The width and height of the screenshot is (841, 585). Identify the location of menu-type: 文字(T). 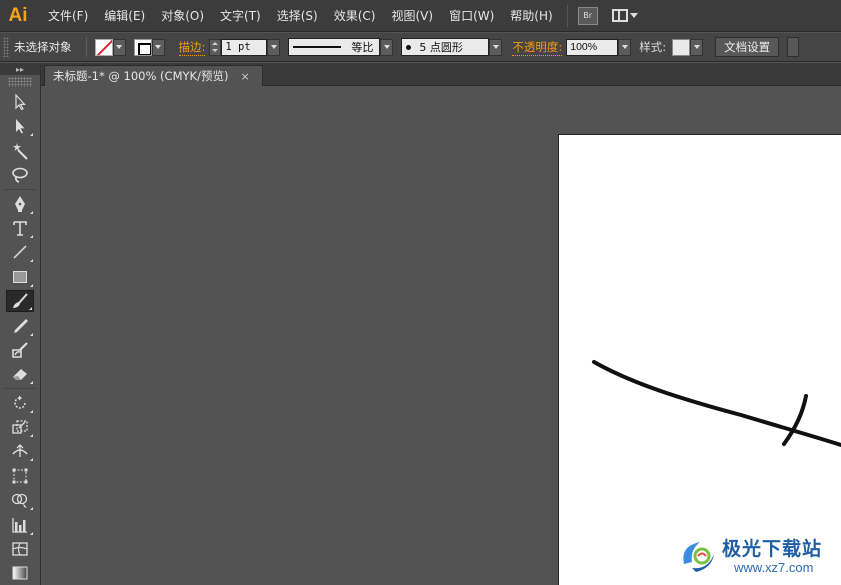
(240, 16).